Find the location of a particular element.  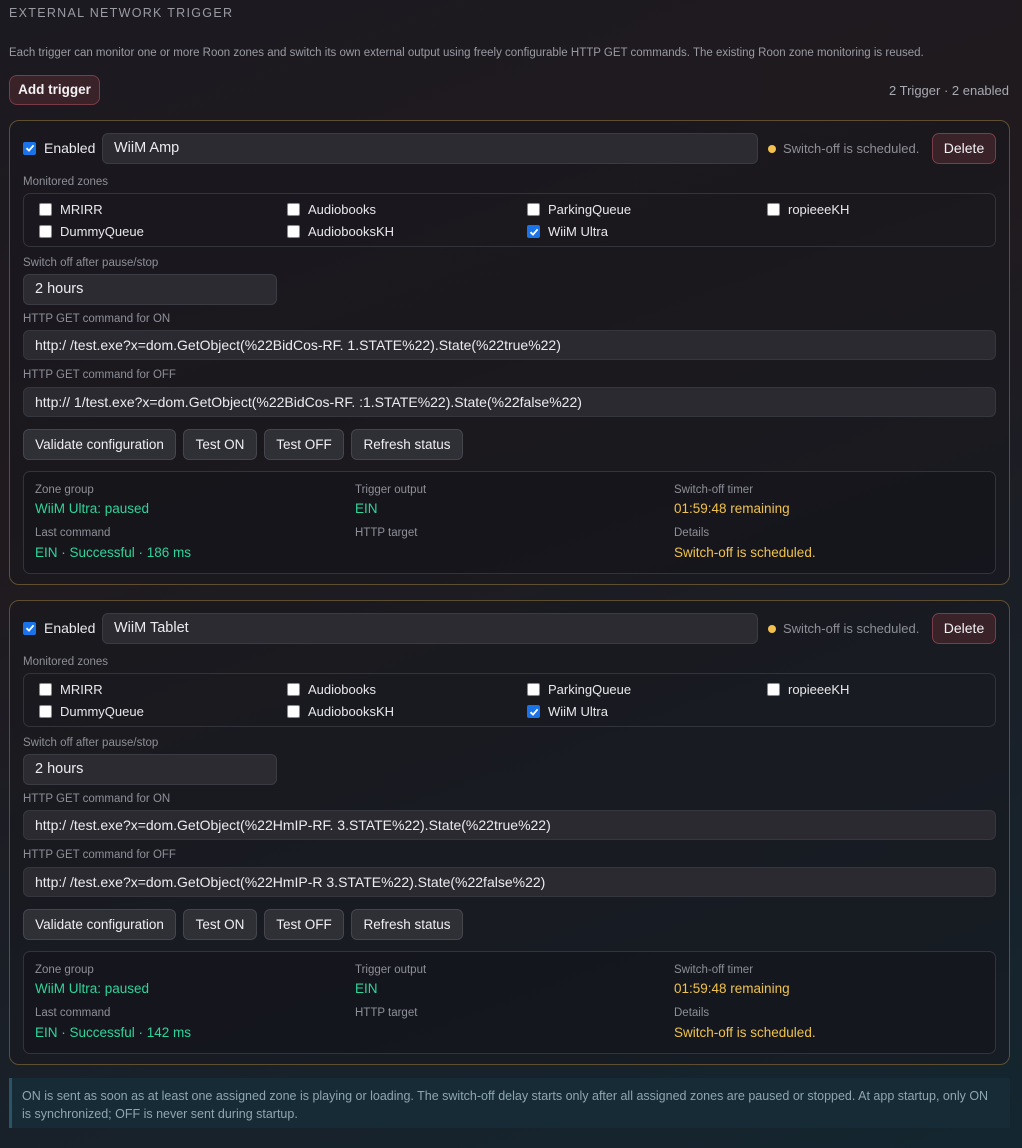

trigger-count: 2 Trigger · 2 enabled is located at coordinates (949, 90).